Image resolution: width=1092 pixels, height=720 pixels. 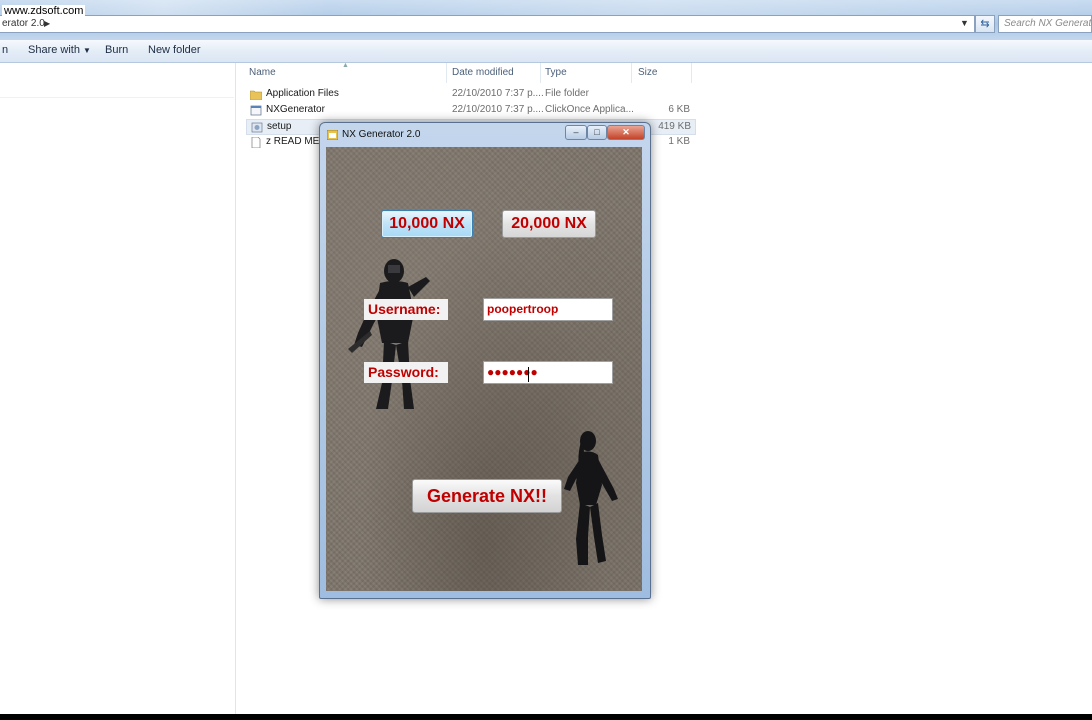 I want to click on column-header-size-label: Size, so click(x=648, y=72).